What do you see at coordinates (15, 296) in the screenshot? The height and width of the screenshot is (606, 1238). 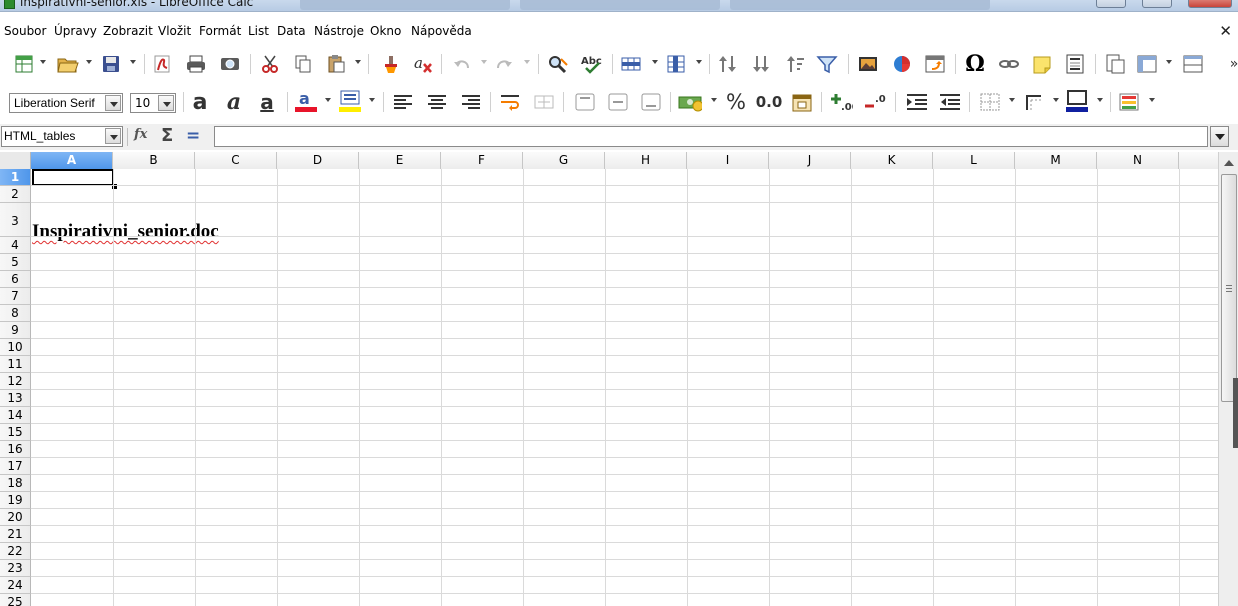 I see `row-header: 7` at bounding box center [15, 296].